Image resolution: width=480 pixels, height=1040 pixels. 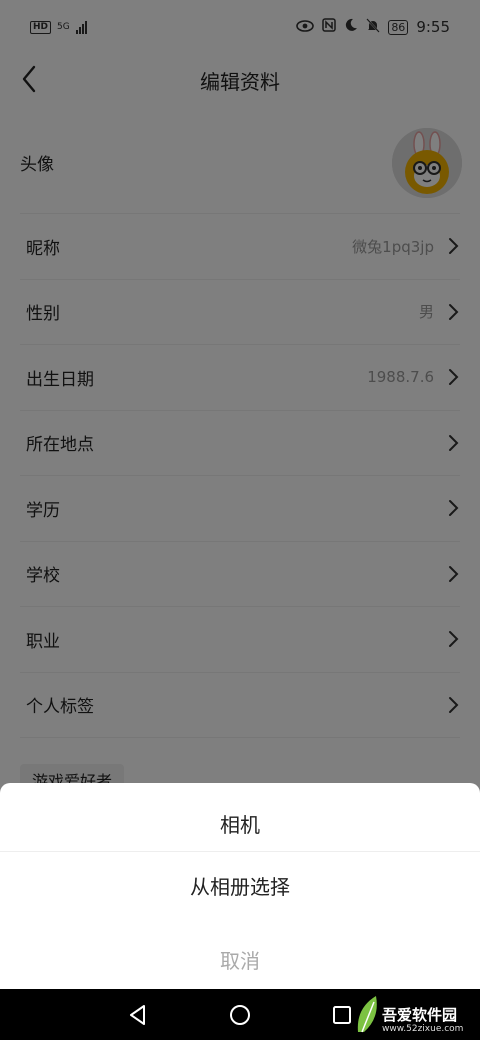 I want to click on nav-home-icon, so click(x=240, y=1015).